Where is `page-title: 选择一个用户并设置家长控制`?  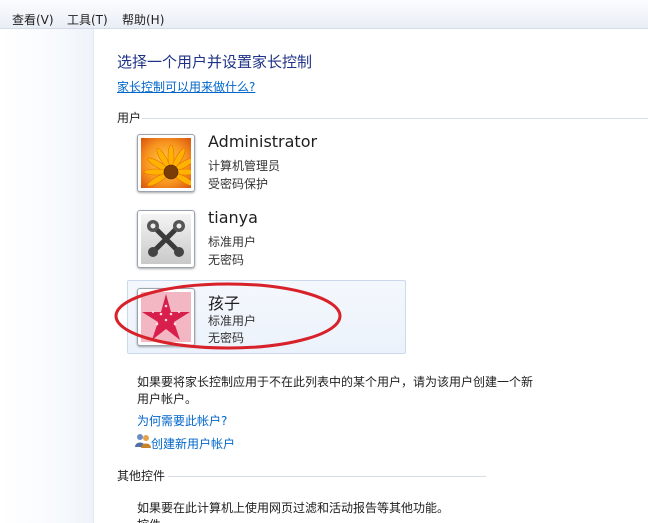
page-title: 选择一个用户并设置家长控制 is located at coordinates (215, 62).